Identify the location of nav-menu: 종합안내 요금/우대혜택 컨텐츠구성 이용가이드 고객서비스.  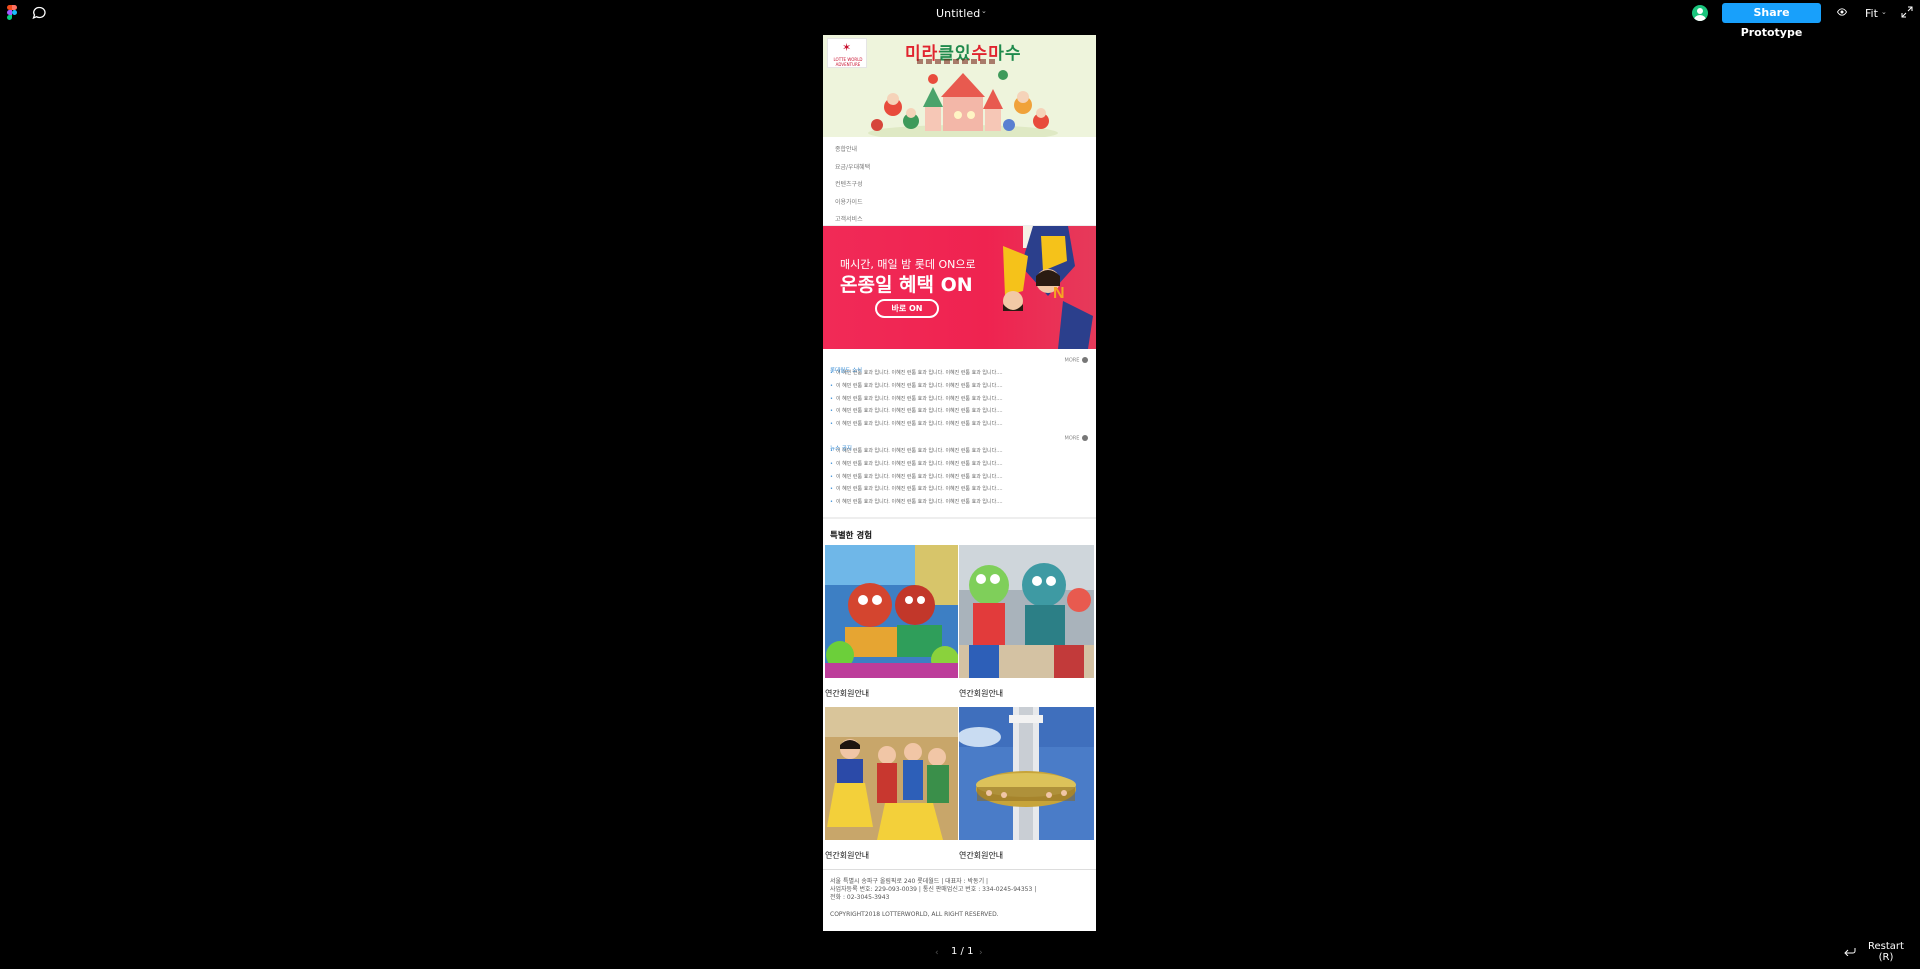
(959, 181).